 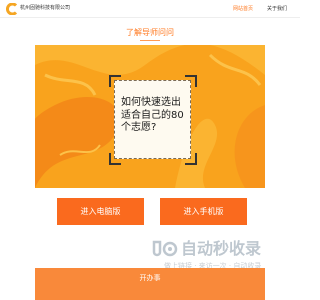 What do you see at coordinates (45, 8) in the screenshot?
I see `company-name: 杭州固驰科技有限公司` at bounding box center [45, 8].